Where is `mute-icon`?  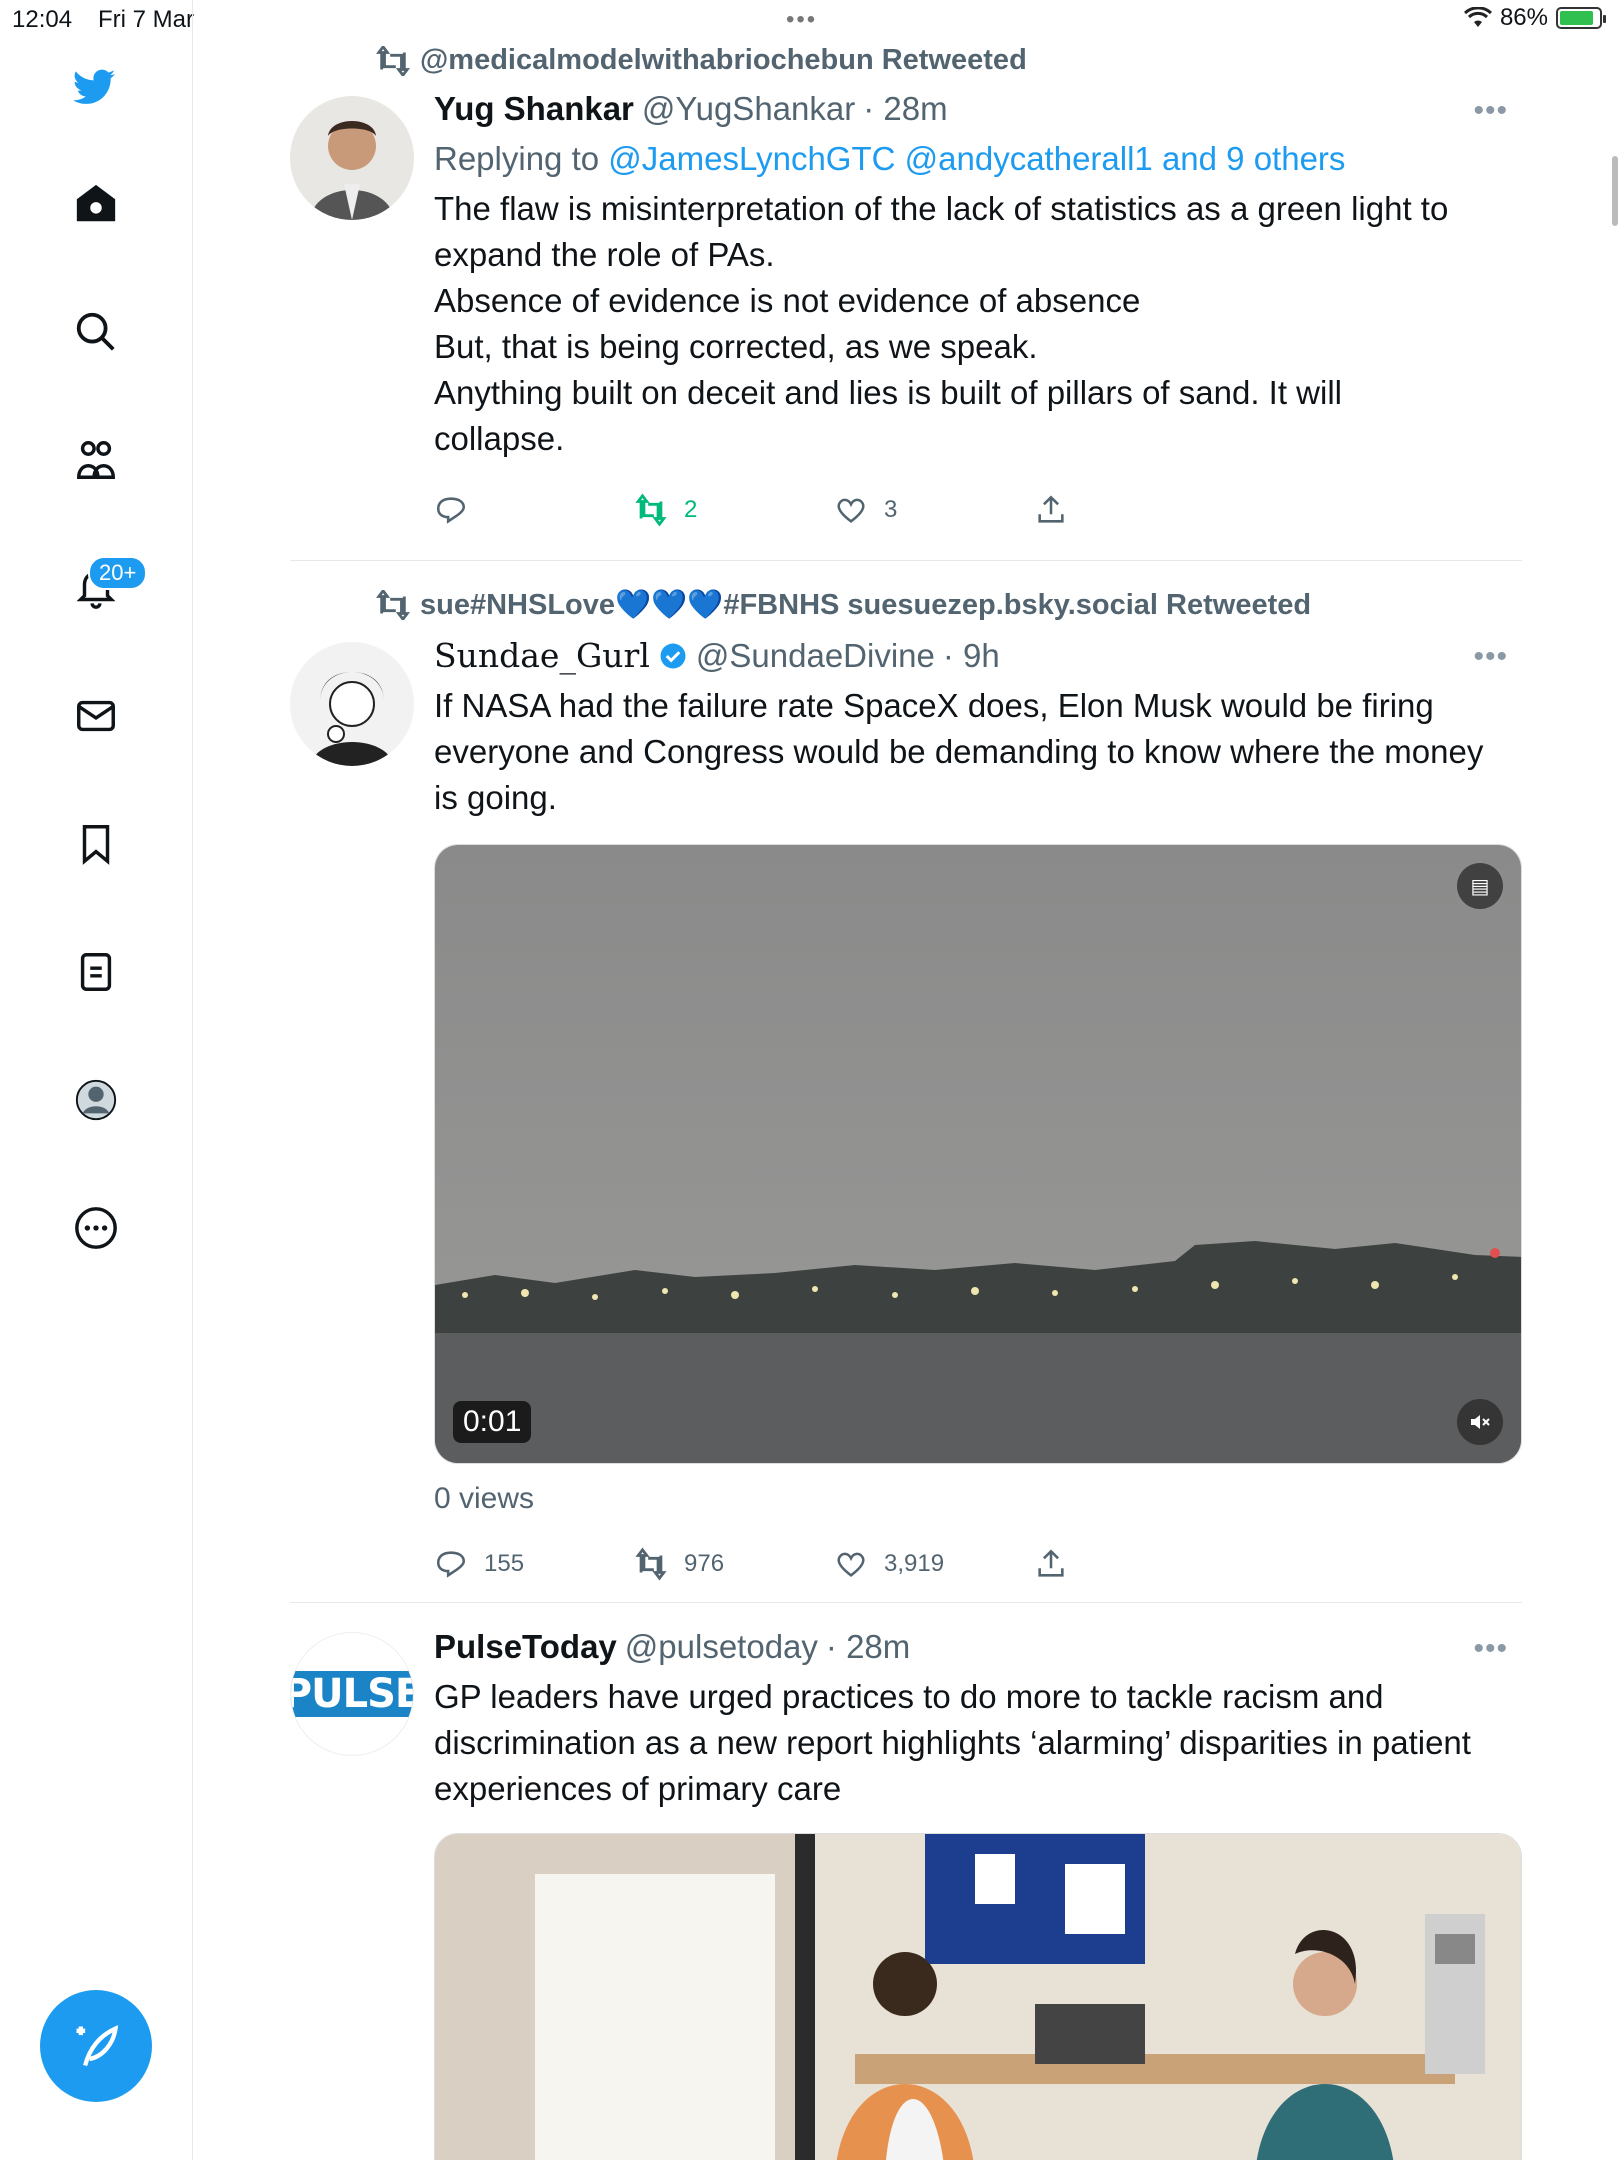 mute-icon is located at coordinates (1480, 1422).